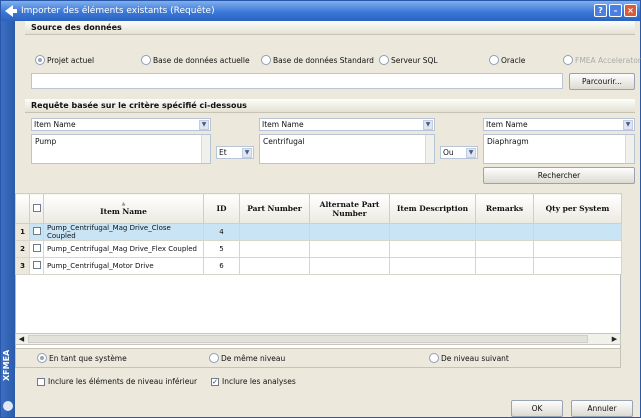 This screenshot has height=418, width=641. Describe the element at coordinates (221, 249) in the screenshot. I see `cell-id: 5` at that location.